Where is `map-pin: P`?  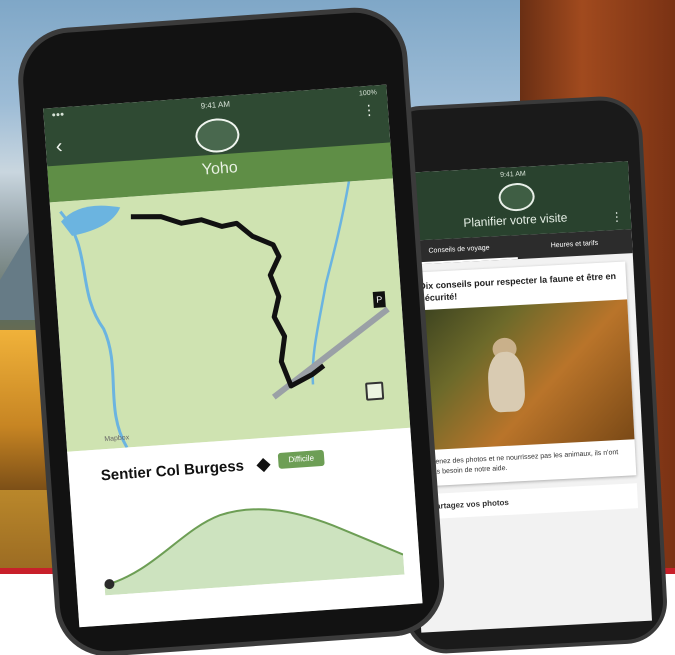 map-pin: P is located at coordinates (379, 299).